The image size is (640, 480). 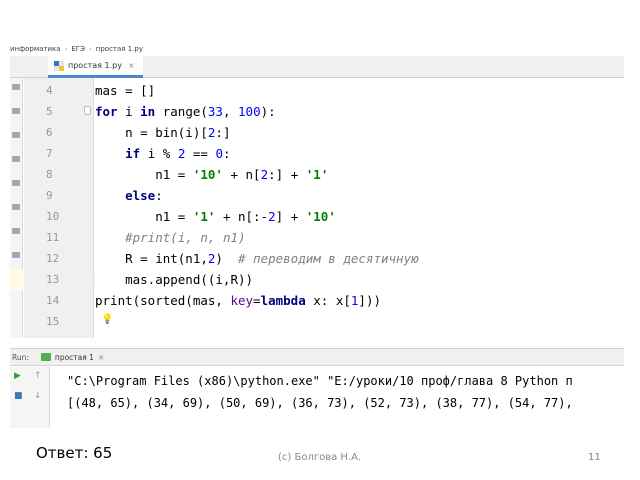 What do you see at coordinates (30, 397) in the screenshot?
I see `run-toolstrip: ▶ ↑ ■ ↓` at bounding box center [30, 397].